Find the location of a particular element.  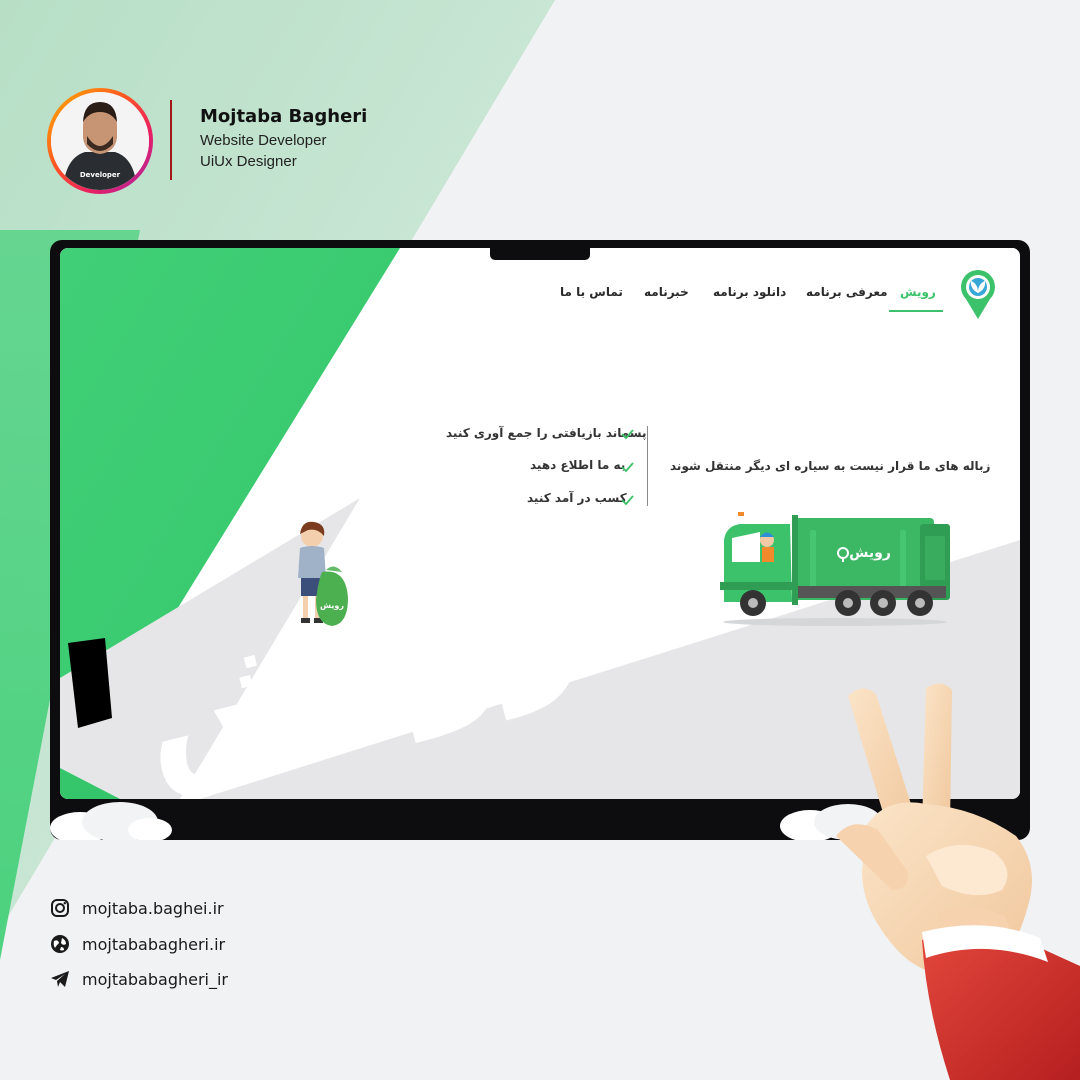

device-notch is located at coordinates (540, 254).